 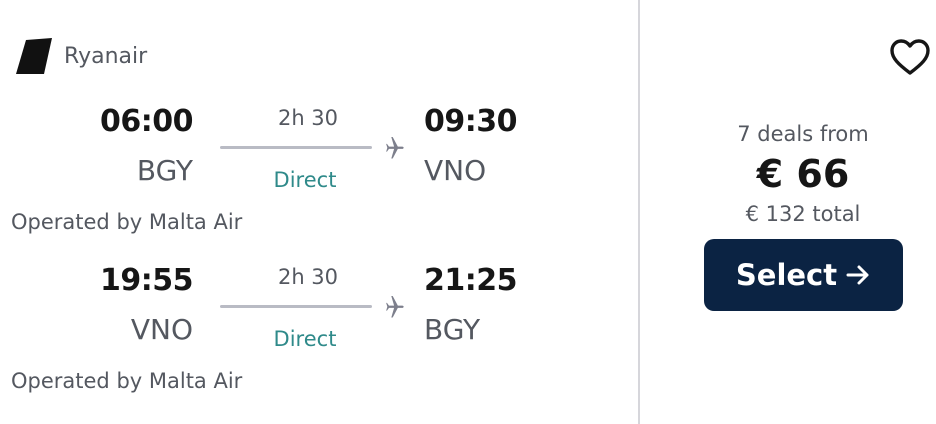 What do you see at coordinates (471, 280) in the screenshot?
I see `arrival-time: 21:25` at bounding box center [471, 280].